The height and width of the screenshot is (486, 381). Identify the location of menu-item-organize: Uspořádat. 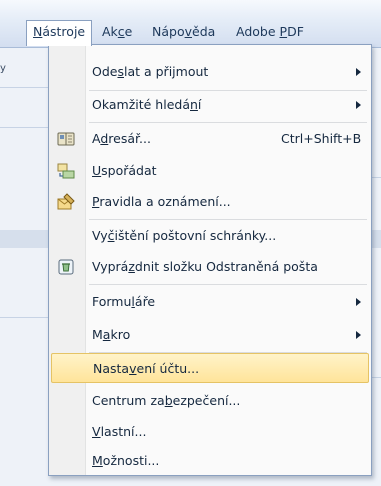
(210, 171).